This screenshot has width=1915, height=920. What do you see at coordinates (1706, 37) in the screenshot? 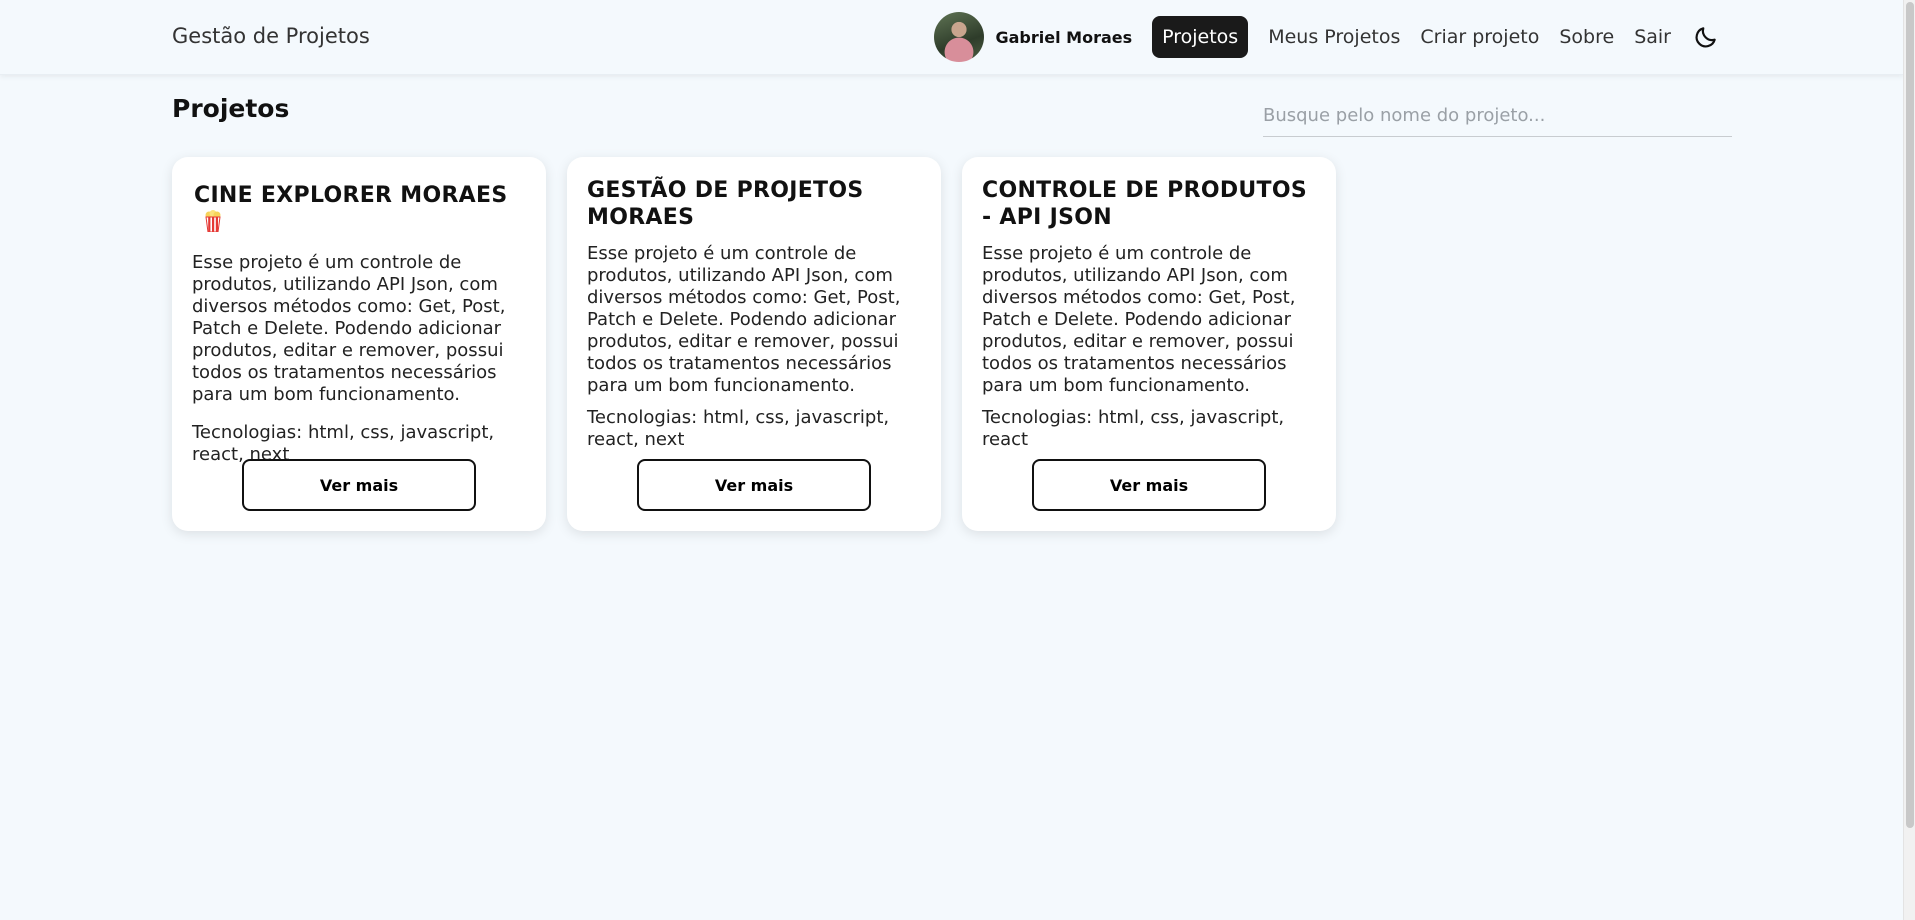
I see `moon-icon` at bounding box center [1706, 37].